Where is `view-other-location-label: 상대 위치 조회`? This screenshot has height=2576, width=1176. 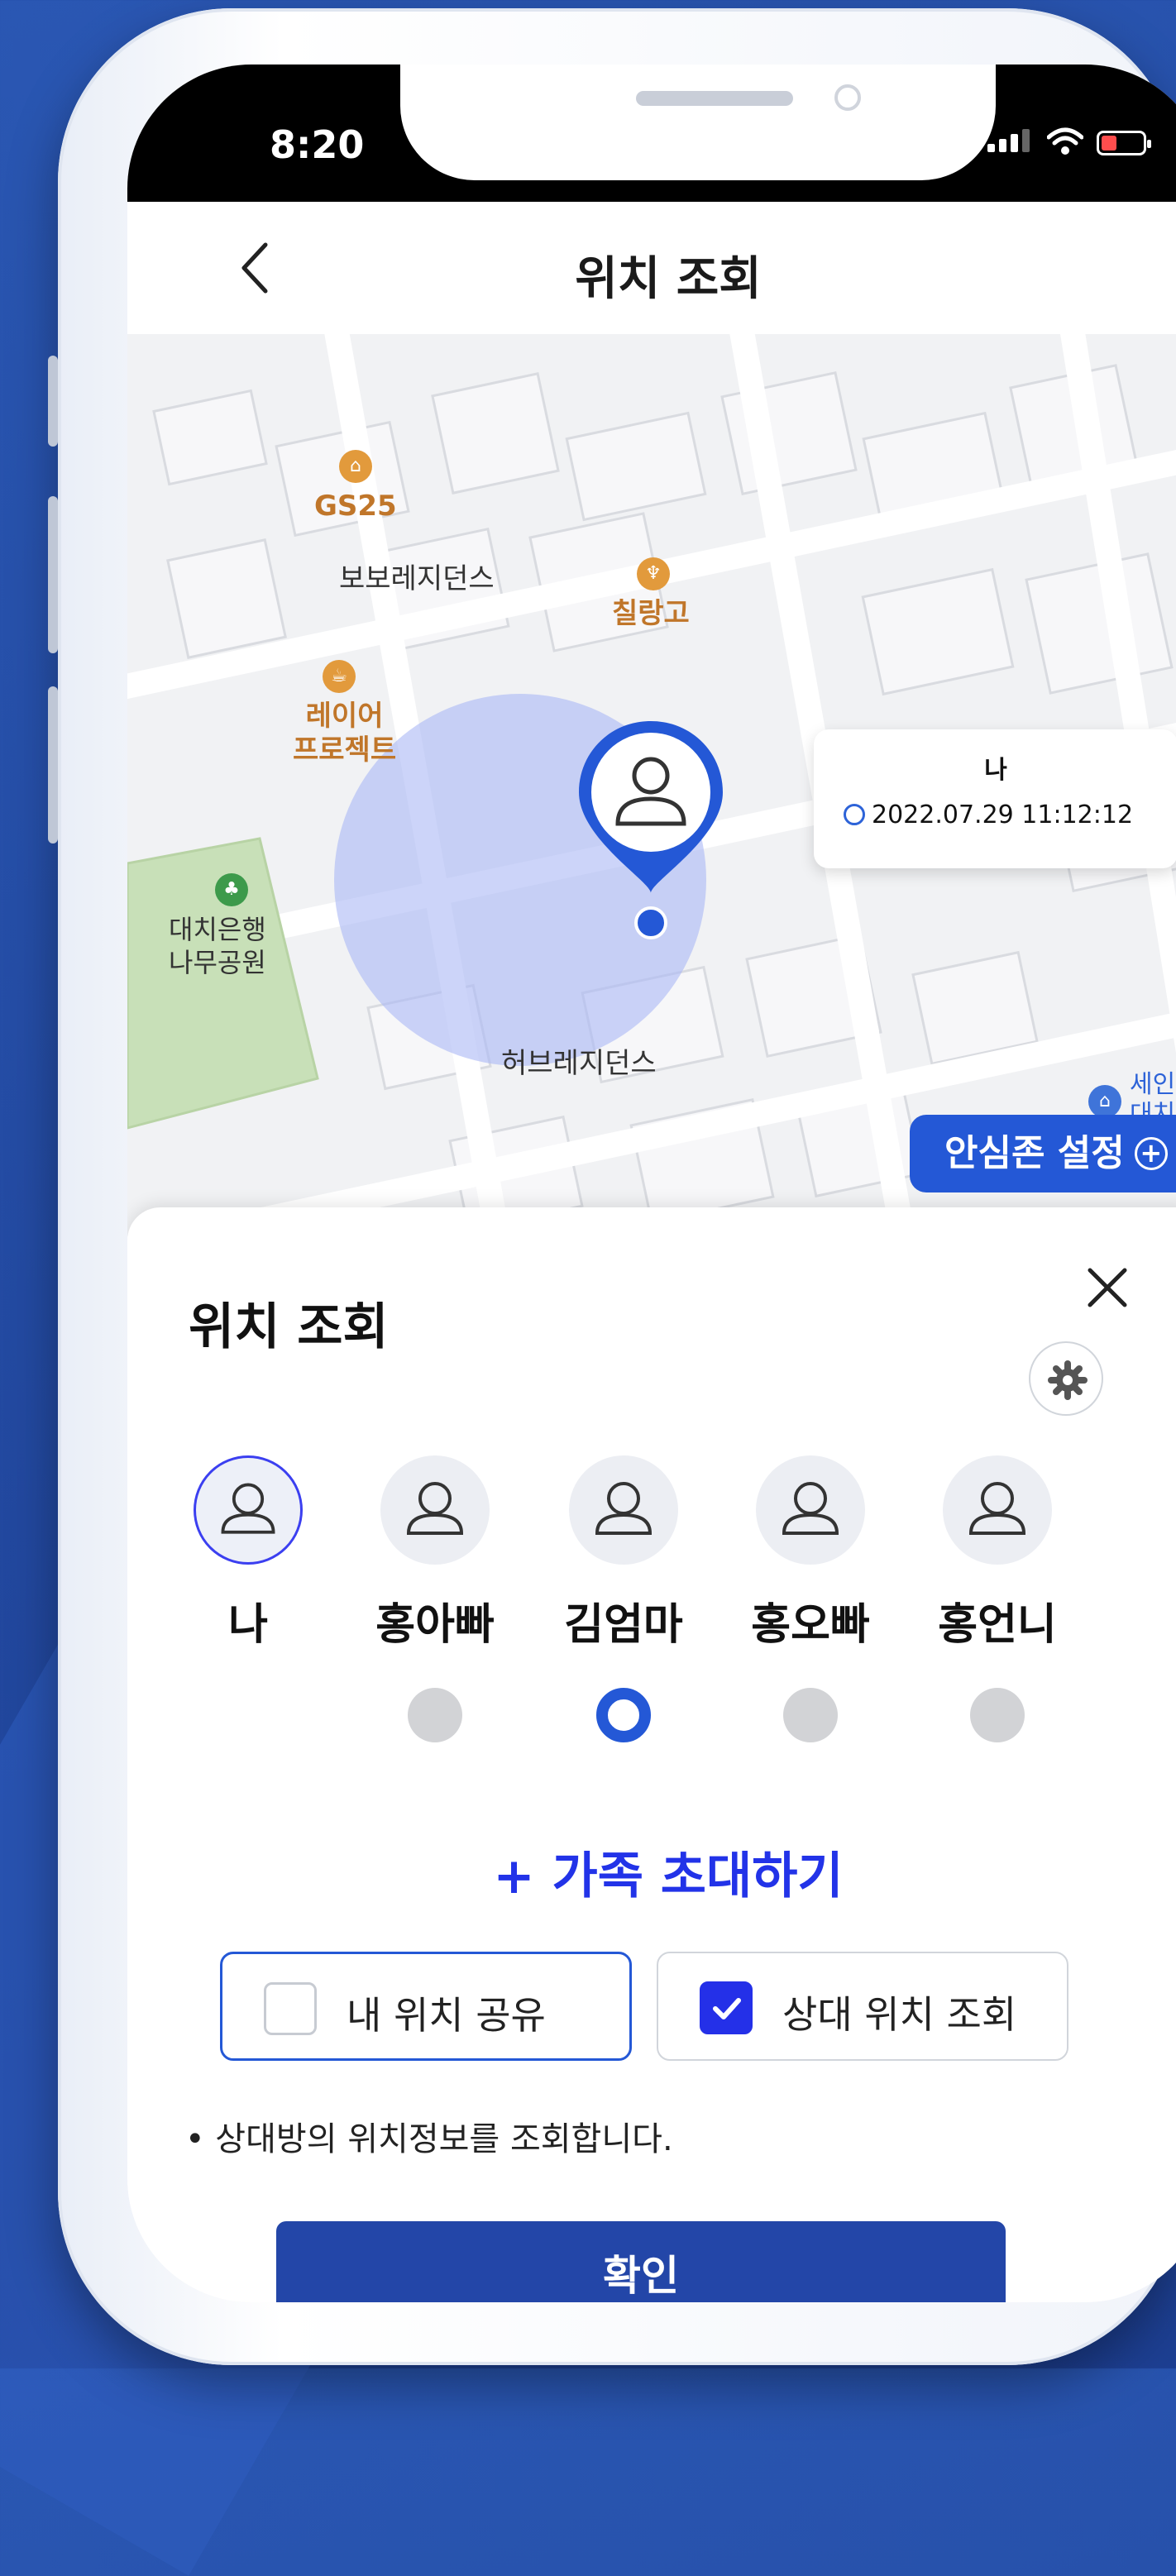 view-other-location-label: 상대 위치 조회 is located at coordinates (899, 2015).